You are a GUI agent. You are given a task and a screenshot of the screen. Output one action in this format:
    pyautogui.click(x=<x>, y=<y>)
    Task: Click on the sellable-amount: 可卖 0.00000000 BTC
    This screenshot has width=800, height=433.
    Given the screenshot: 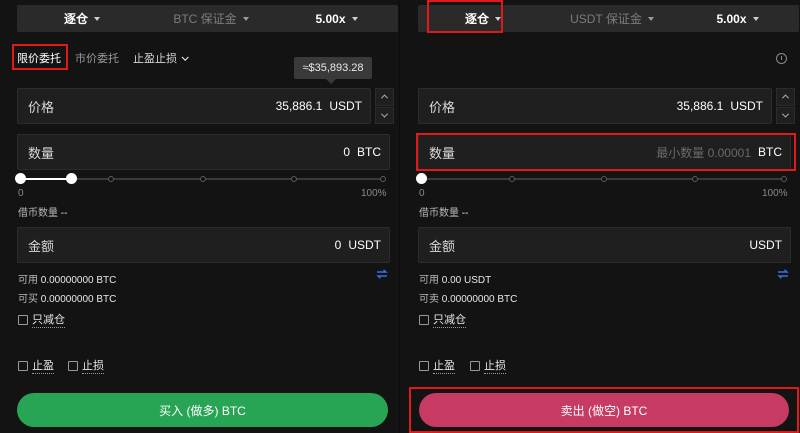 What is the action you would take?
    pyautogui.click(x=468, y=297)
    